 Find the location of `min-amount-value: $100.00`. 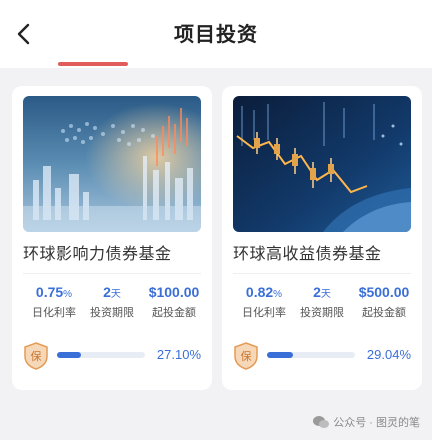

min-amount-value: $100.00 is located at coordinates (174, 292).